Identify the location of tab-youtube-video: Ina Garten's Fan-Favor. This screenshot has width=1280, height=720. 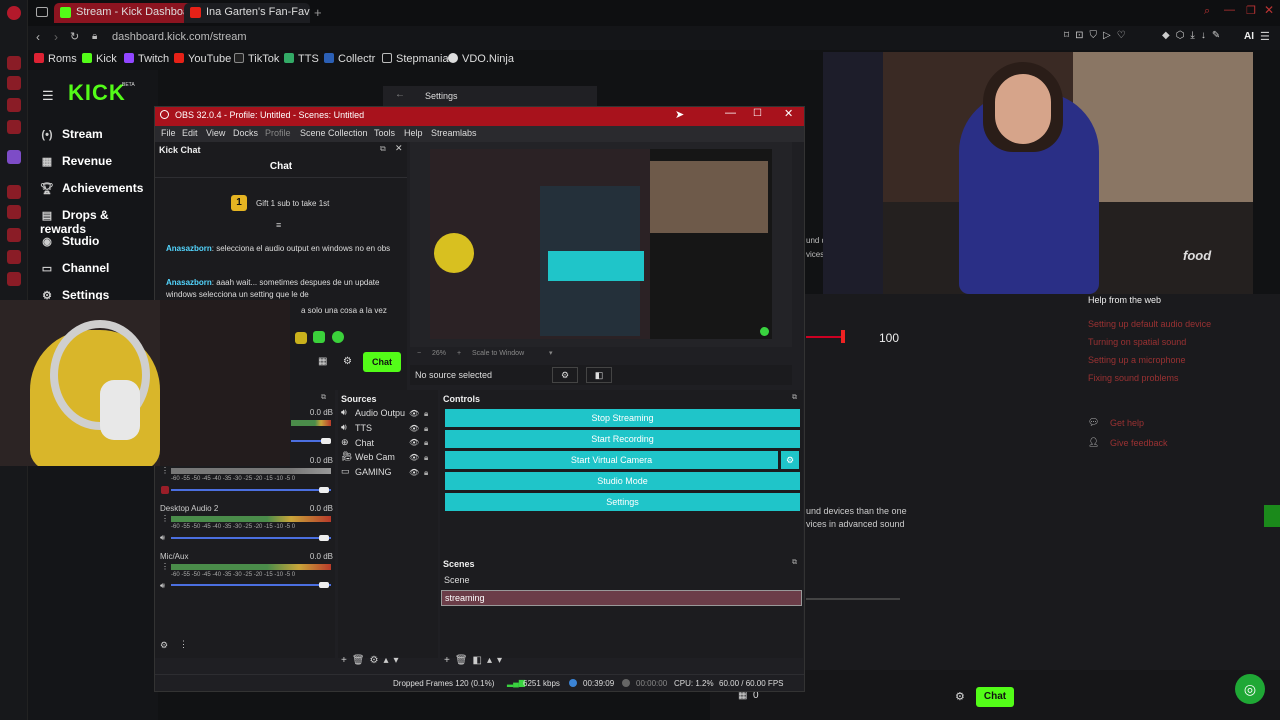
(247, 13).